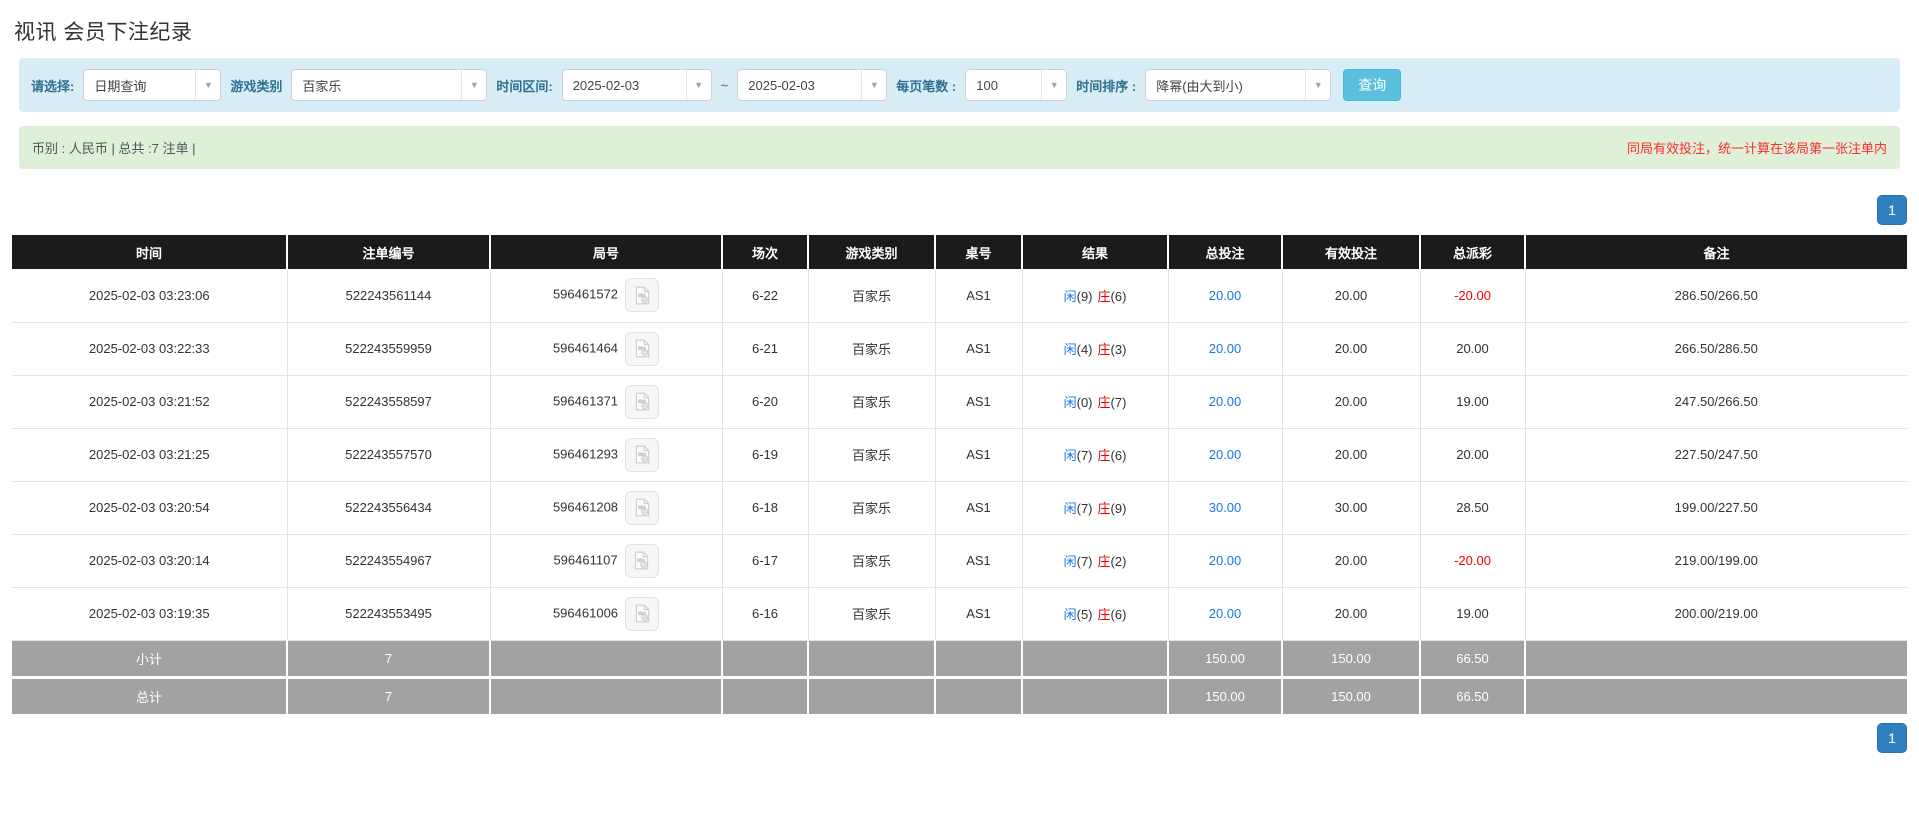  Describe the element at coordinates (1472, 401) in the screenshot. I see `cell-payout: 19.00` at that location.